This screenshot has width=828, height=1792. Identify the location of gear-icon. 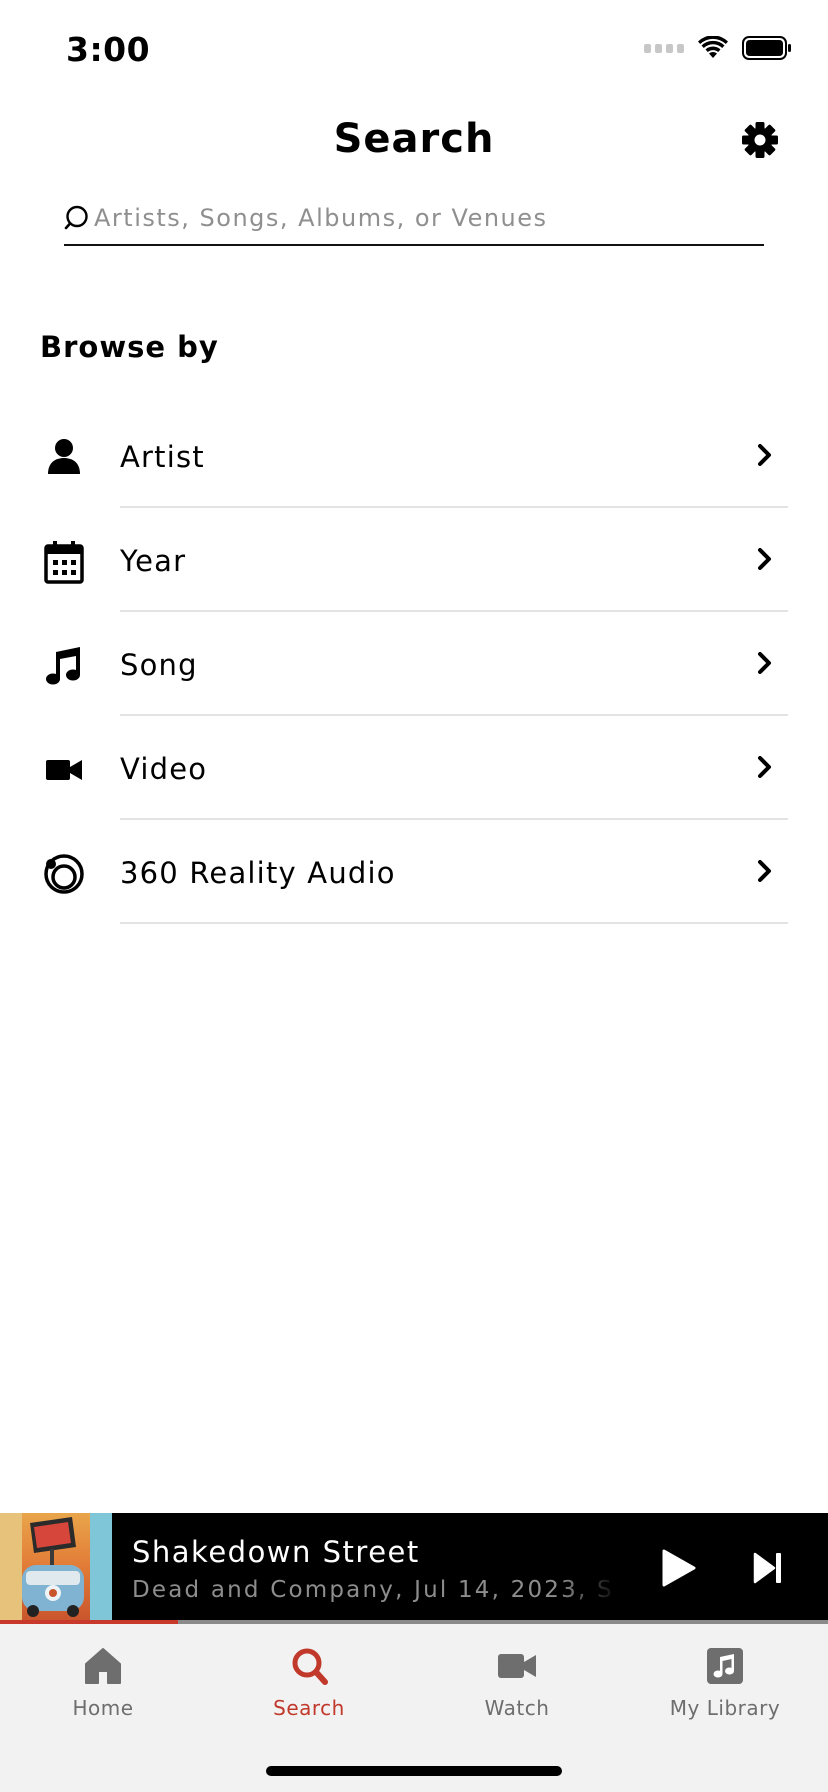
(760, 140).